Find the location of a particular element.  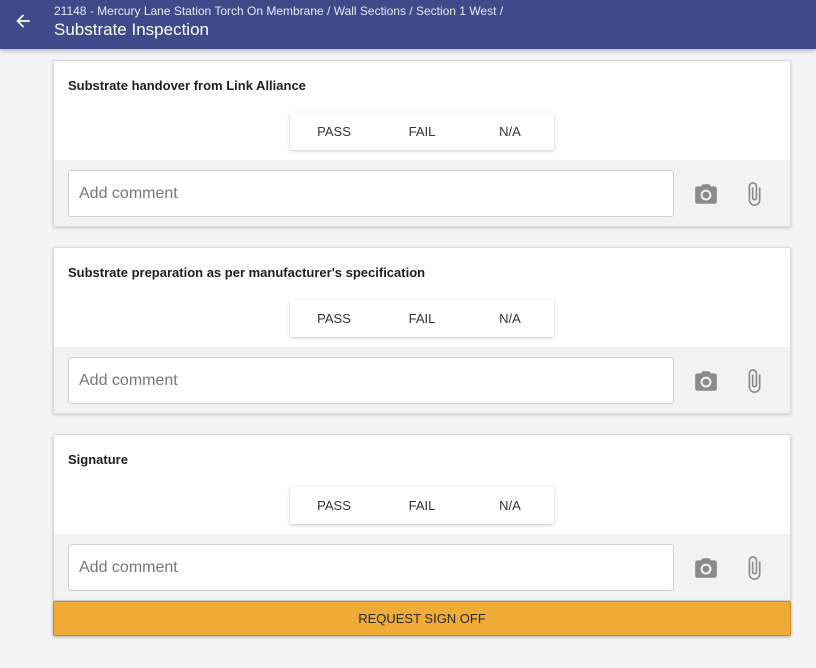

checklist-item-title: Substrate handover from Link Alliance is located at coordinates (187, 85).